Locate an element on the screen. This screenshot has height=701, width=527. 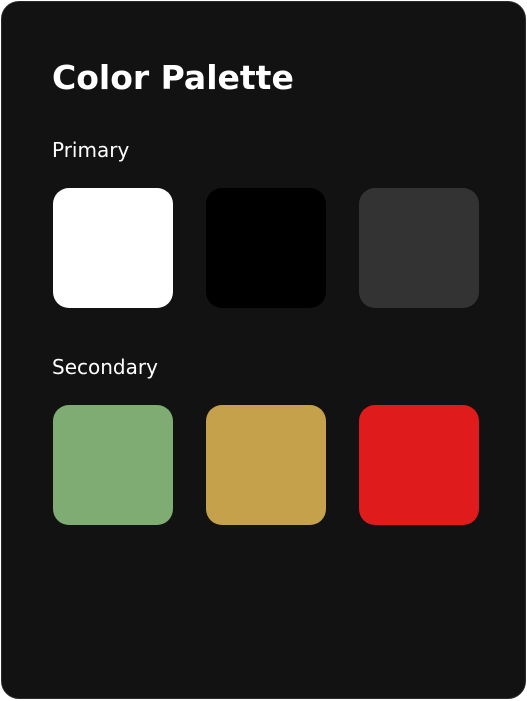
swatch-secondary-gold is located at coordinates (266, 465).